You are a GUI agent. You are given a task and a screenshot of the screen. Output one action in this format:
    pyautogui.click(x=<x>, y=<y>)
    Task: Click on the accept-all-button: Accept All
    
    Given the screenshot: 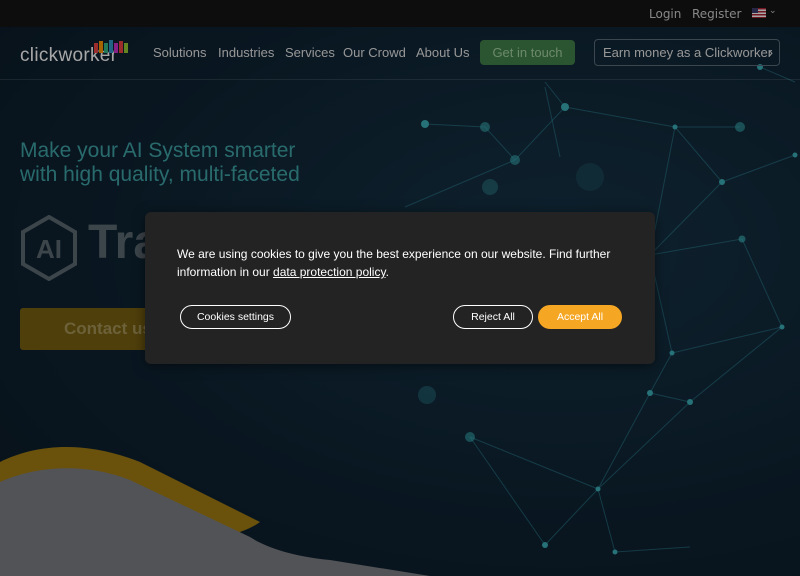 What is the action you would take?
    pyautogui.click(x=580, y=317)
    